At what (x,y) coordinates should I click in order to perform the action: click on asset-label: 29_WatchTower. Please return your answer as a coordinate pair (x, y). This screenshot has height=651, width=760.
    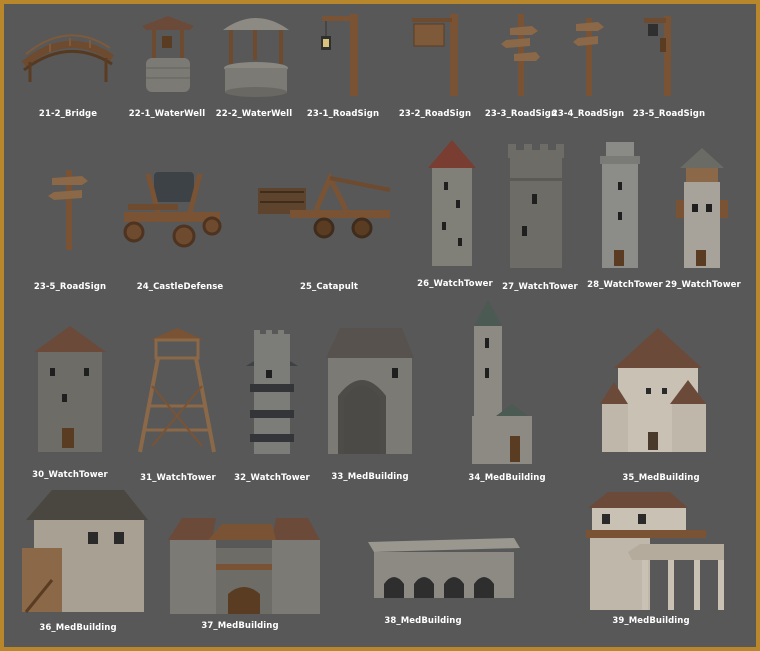
    Looking at the image, I should click on (703, 285).